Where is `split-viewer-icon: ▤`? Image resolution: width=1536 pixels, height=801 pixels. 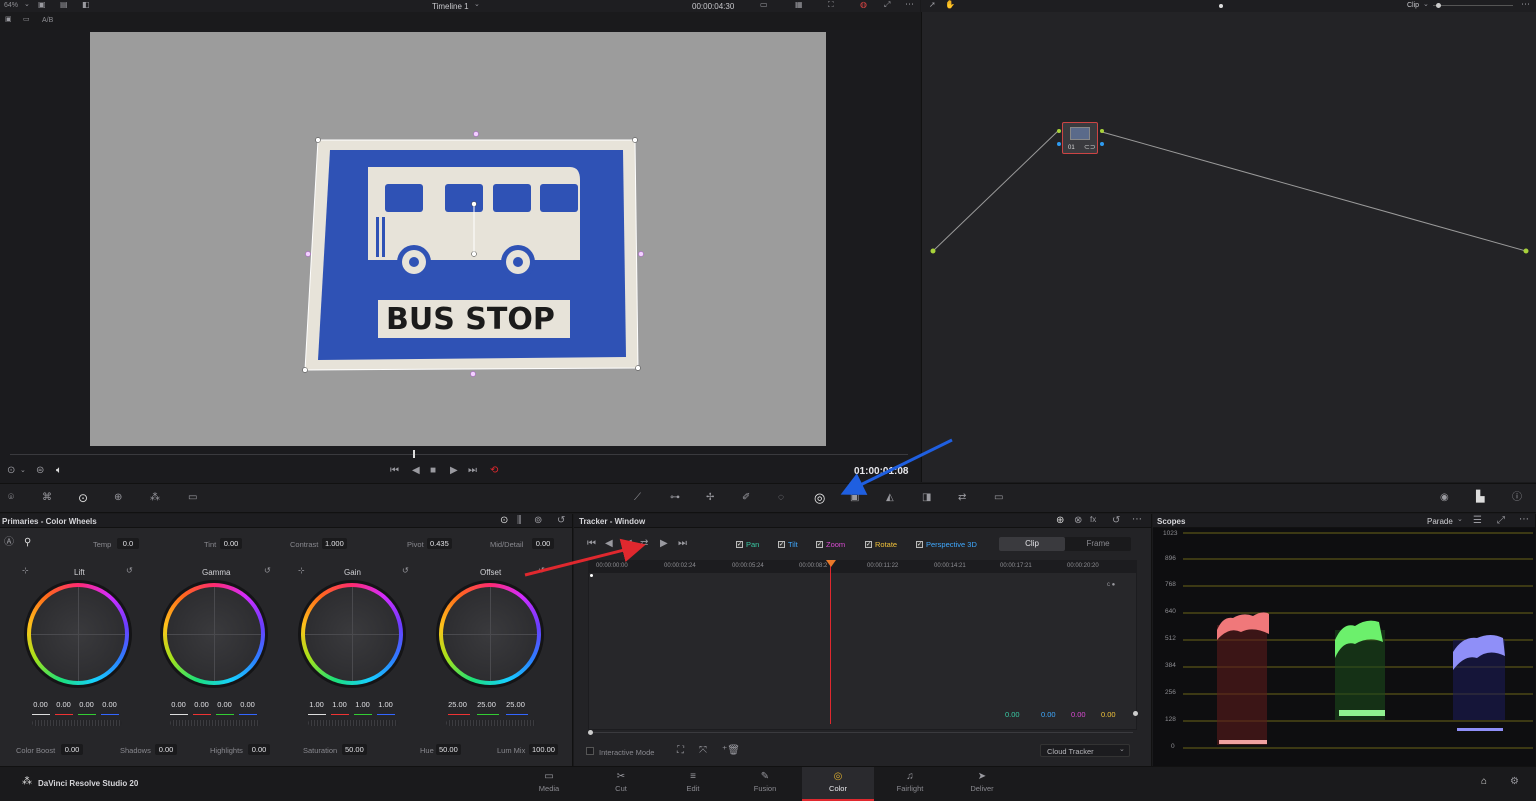
split-viewer-icon: ▤ is located at coordinates (64, 5).